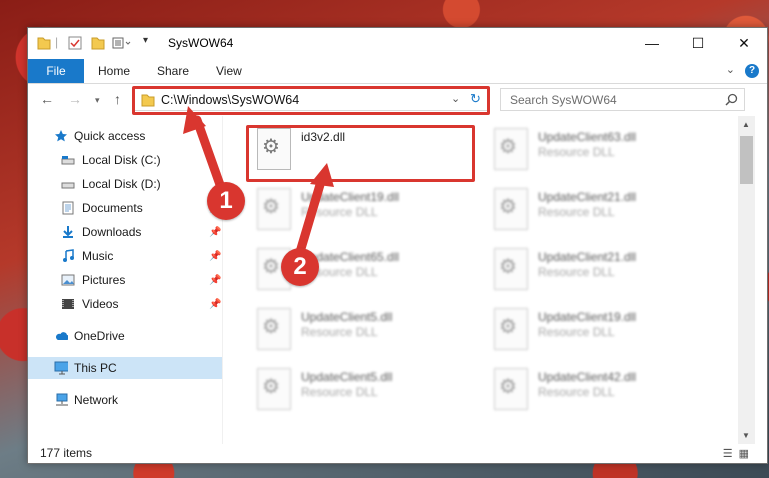 This screenshot has height=478, width=769. Describe the element at coordinates (226, 201) in the screenshot. I see `callout-badge: 1` at that location.